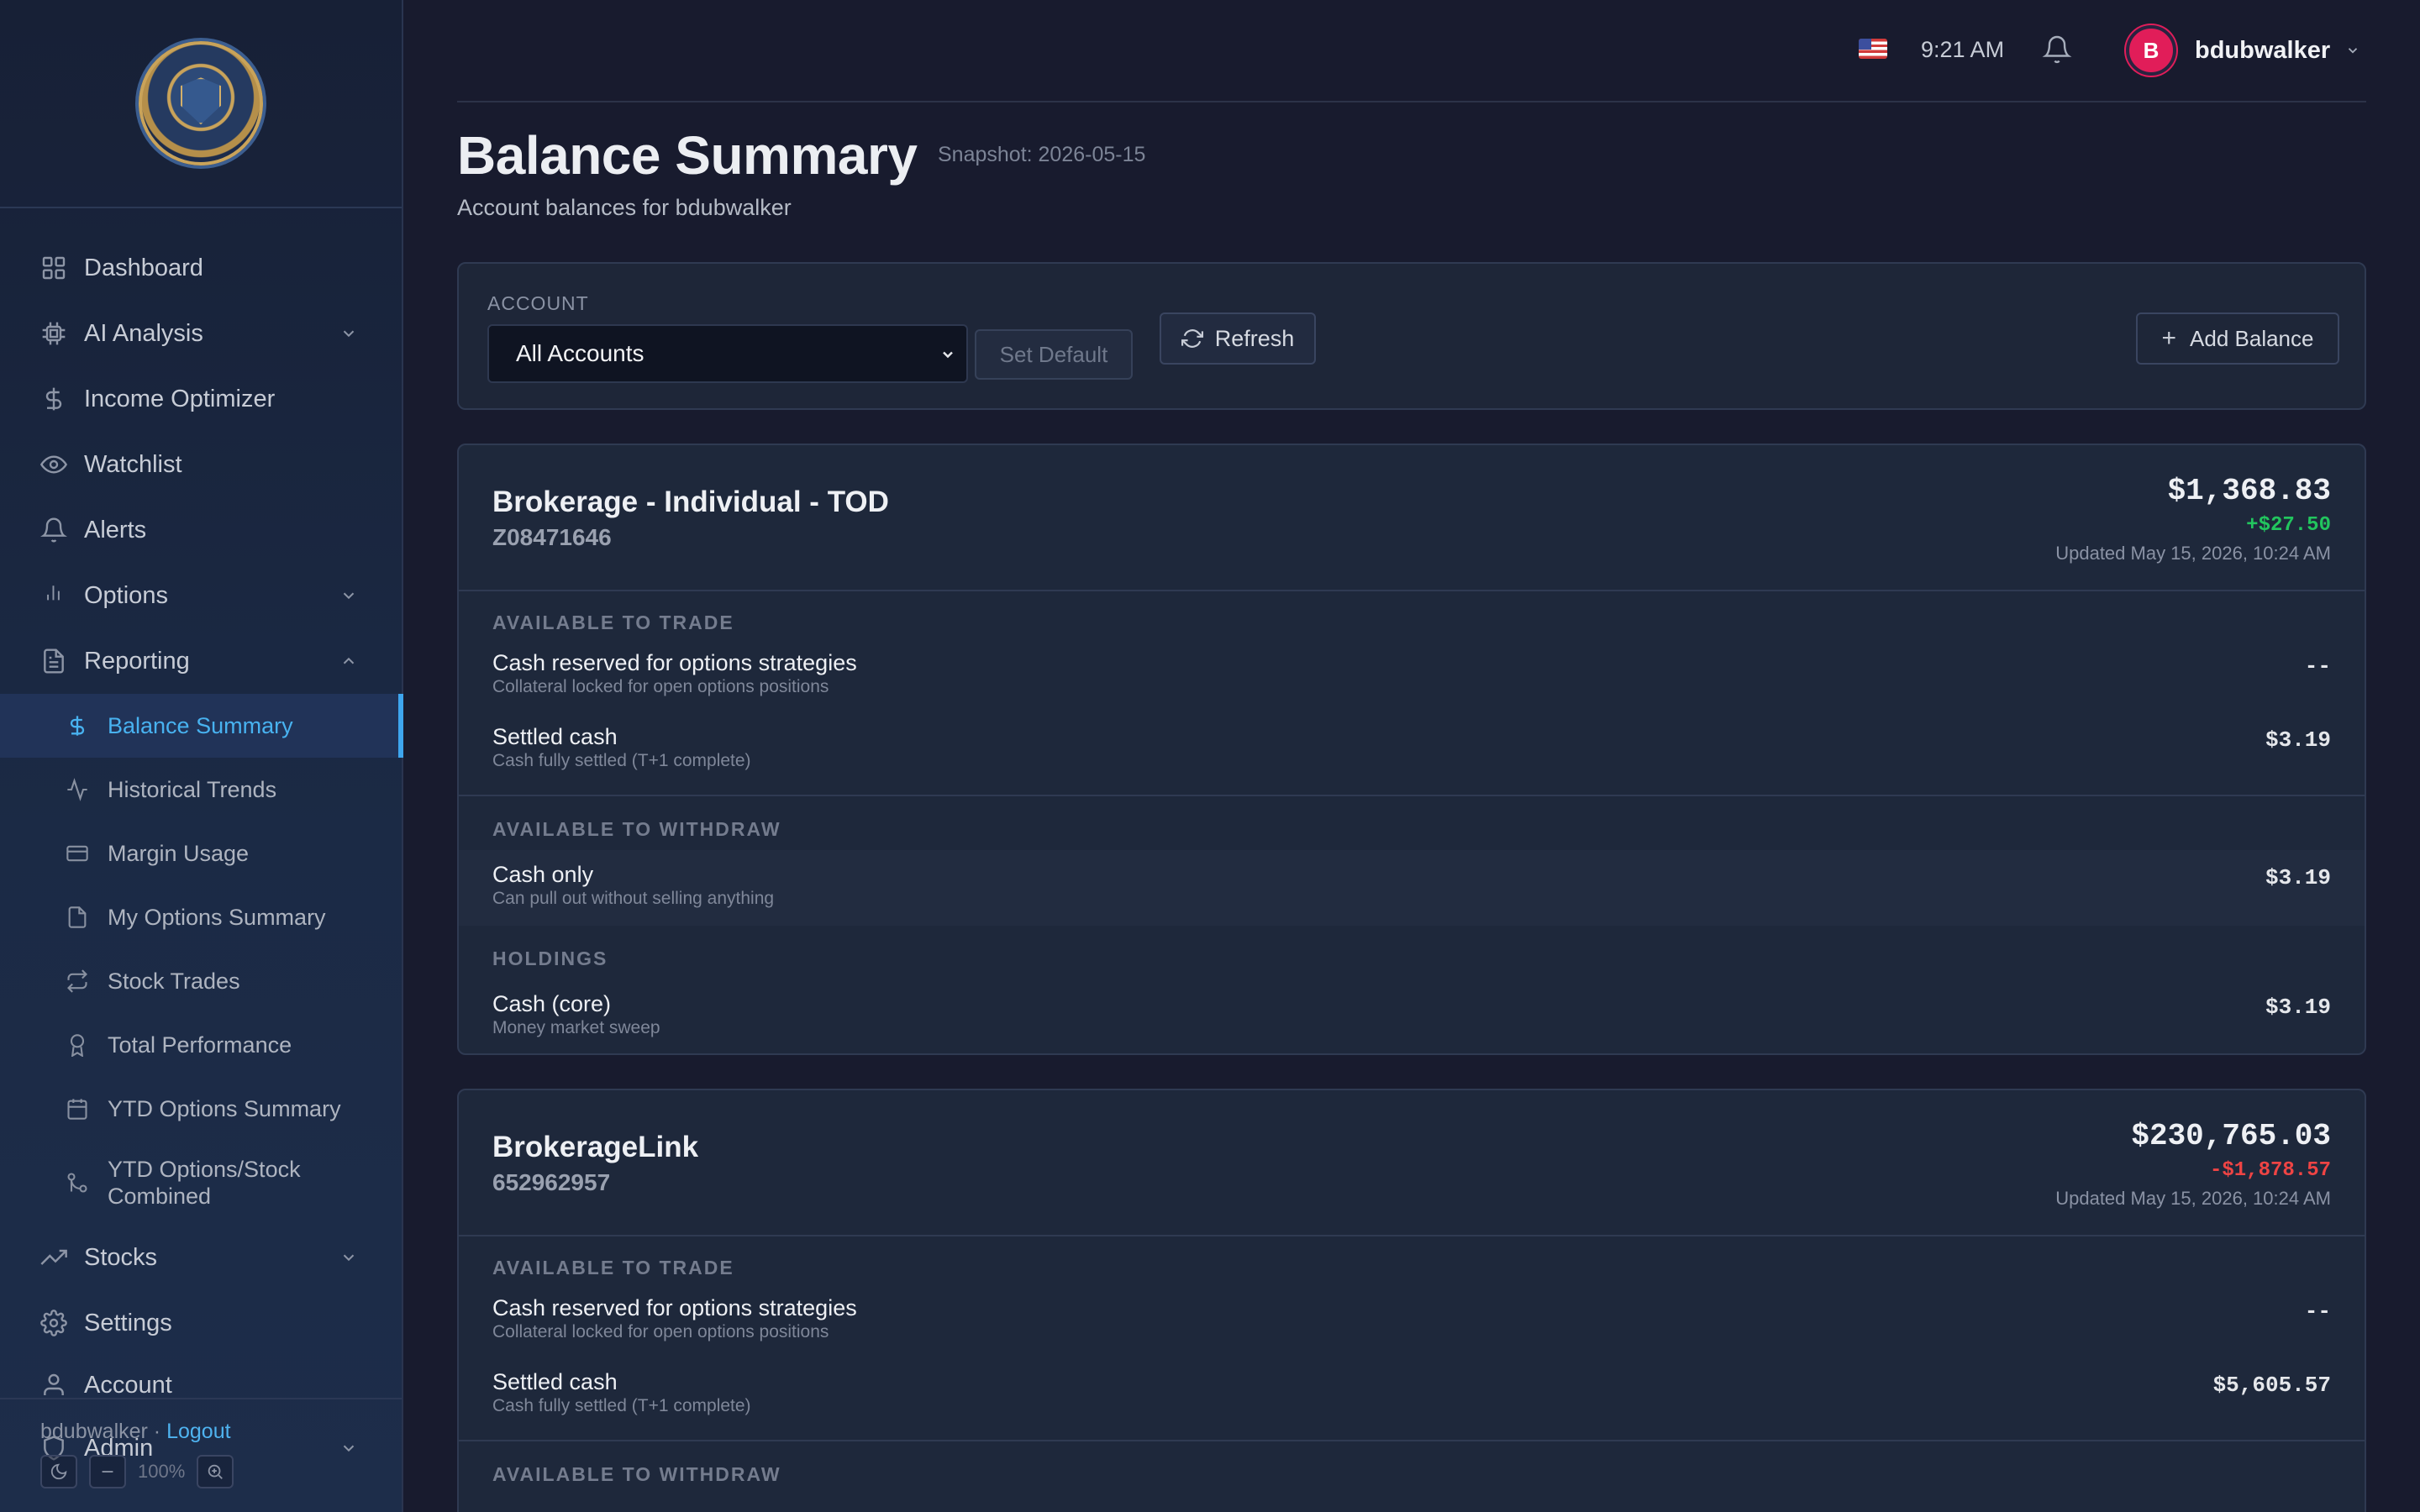 The width and height of the screenshot is (2420, 1512). What do you see at coordinates (1873, 49) in the screenshot?
I see `us-flag-icon` at bounding box center [1873, 49].